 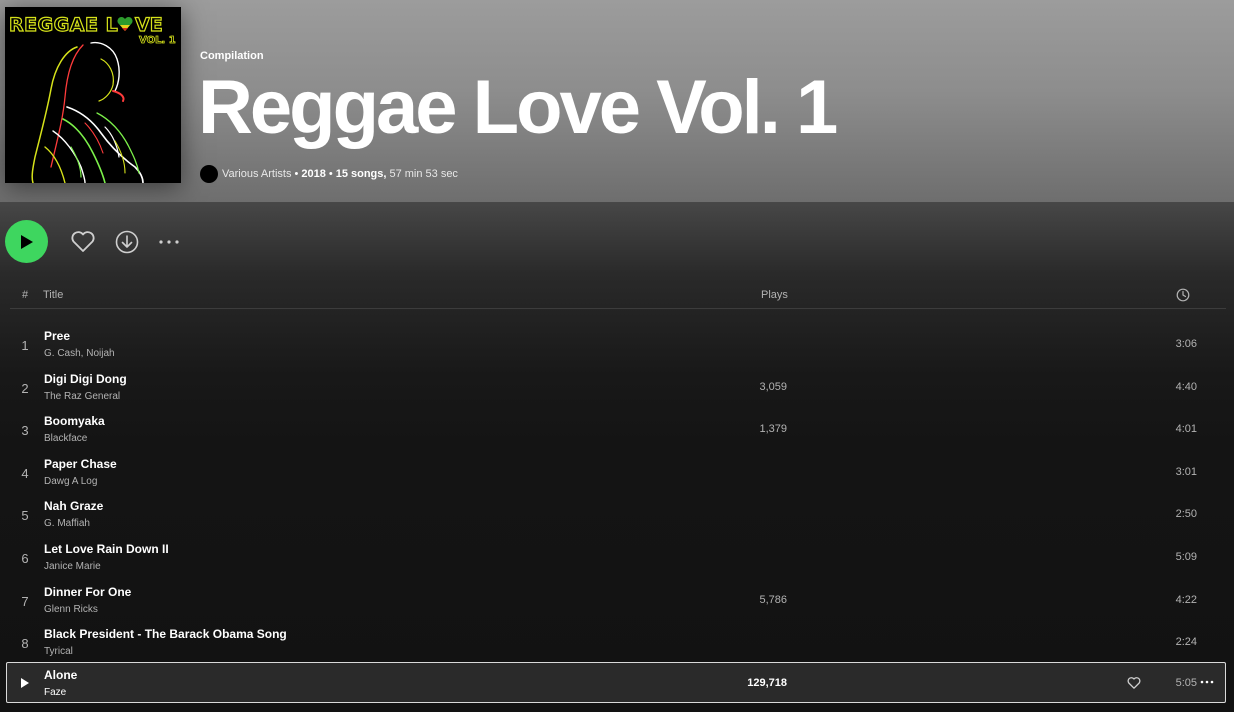 I want to click on track-row: Alone Faze 129,718 5:05, so click(x=616, y=682).